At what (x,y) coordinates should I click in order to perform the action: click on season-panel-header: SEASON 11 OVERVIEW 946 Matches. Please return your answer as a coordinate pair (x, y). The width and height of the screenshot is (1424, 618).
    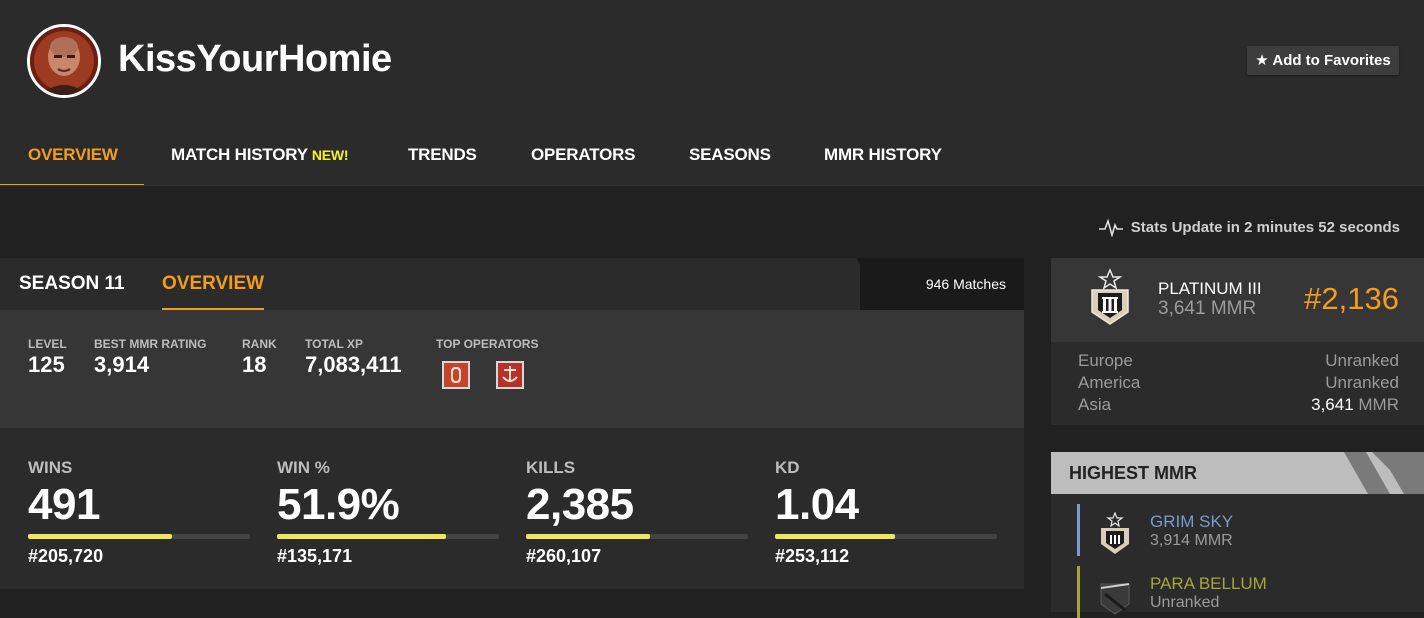
    Looking at the image, I should click on (512, 284).